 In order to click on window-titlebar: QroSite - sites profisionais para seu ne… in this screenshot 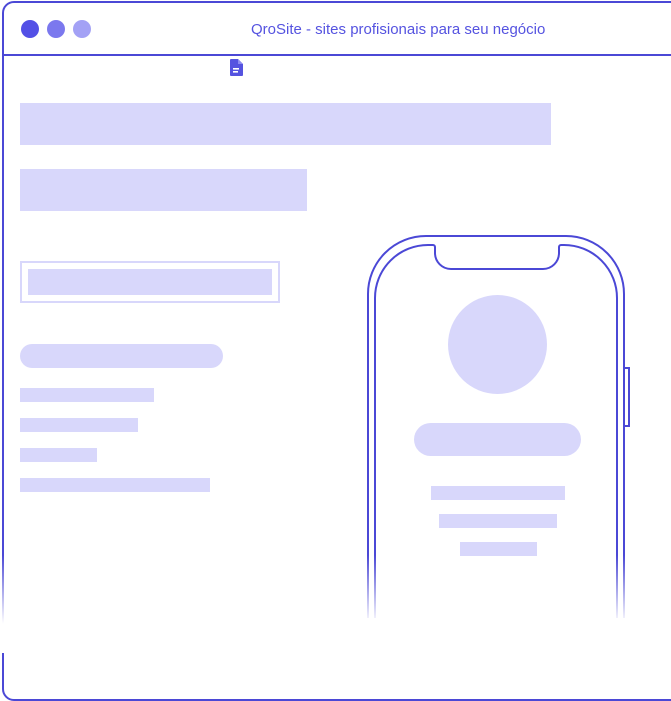, I will do `click(337, 29)`.